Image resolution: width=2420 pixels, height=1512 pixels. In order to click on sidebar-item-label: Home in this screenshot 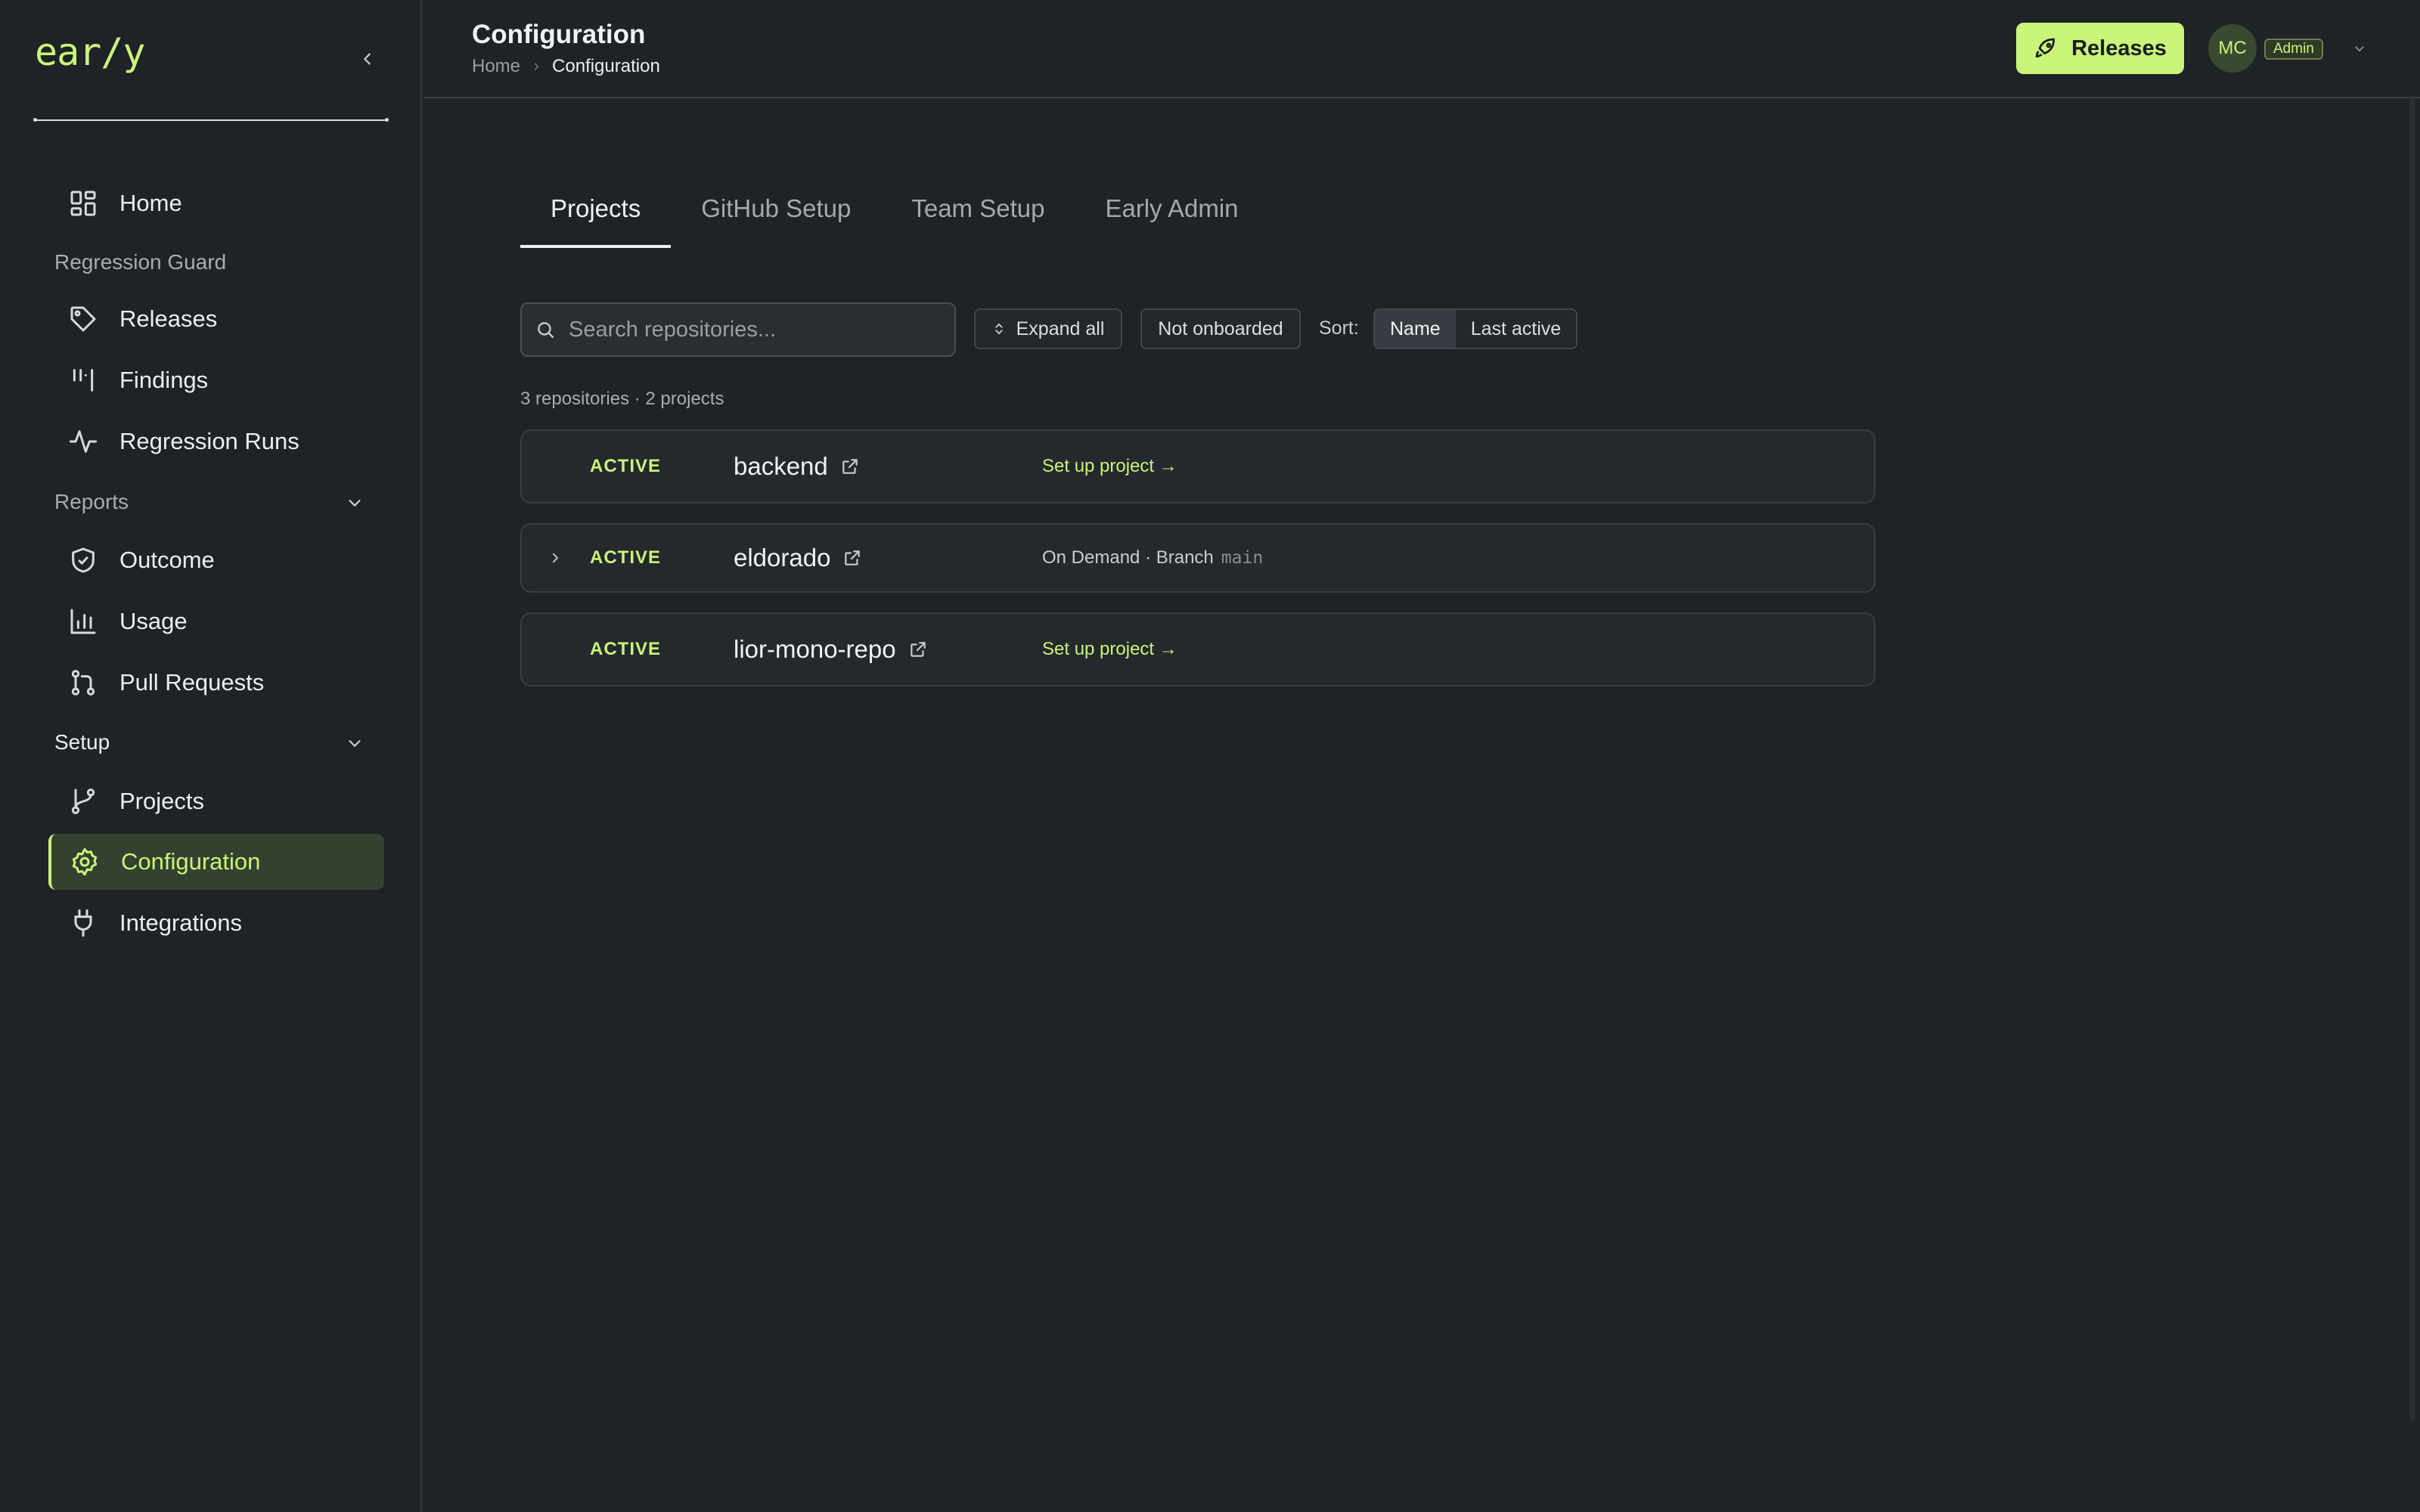, I will do `click(150, 203)`.